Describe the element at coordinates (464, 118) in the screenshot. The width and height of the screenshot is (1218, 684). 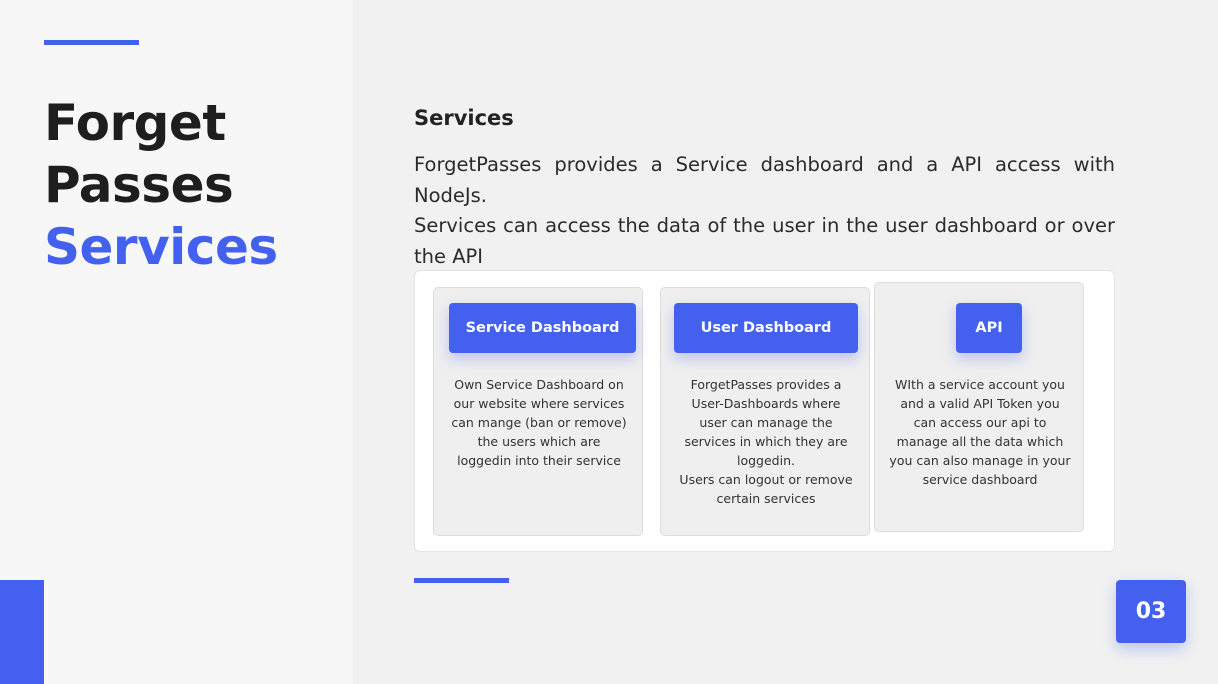
I see `section-heading: Services` at that location.